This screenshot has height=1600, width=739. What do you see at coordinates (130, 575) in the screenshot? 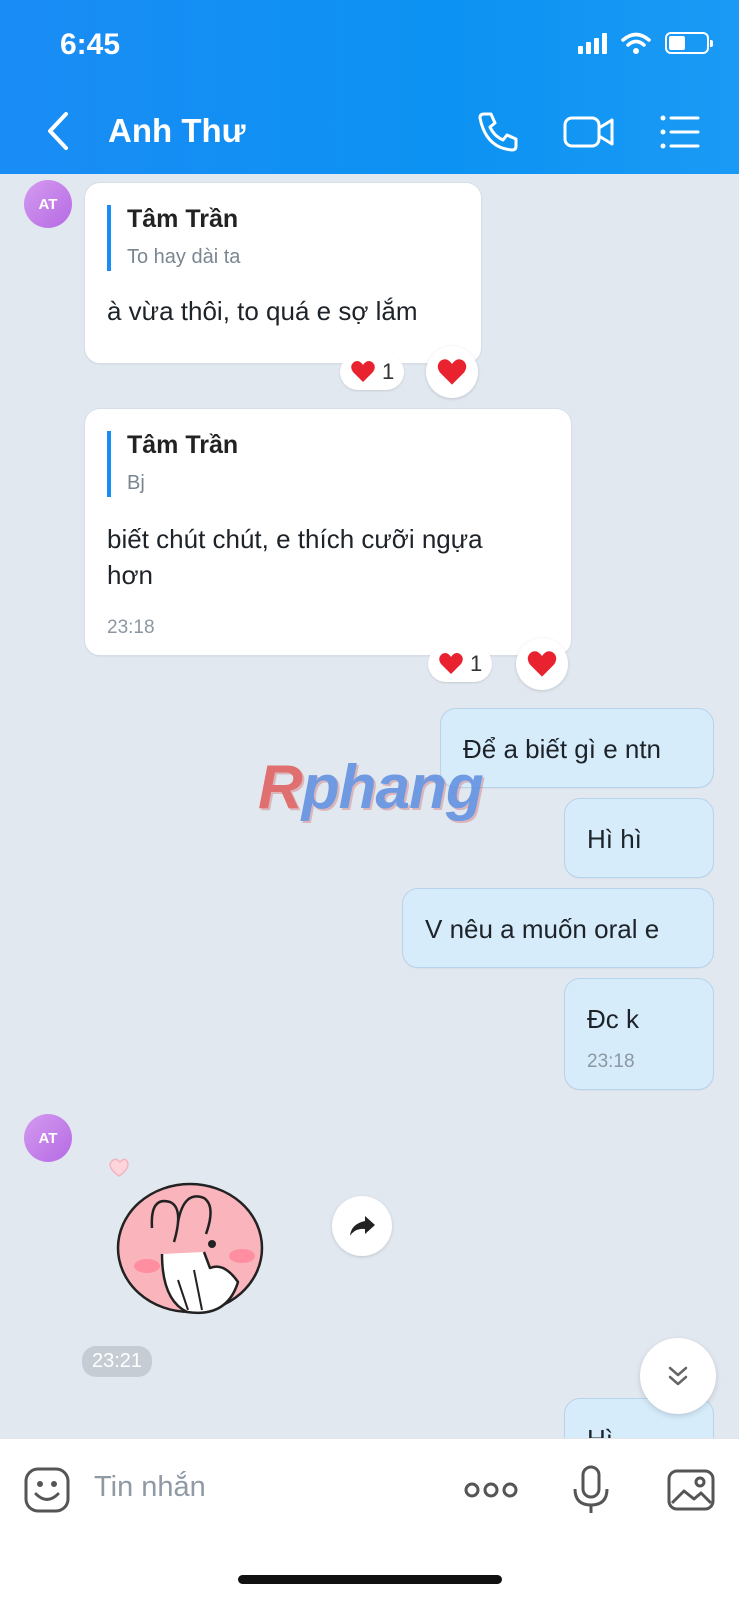
I see `message-text-line-2: hơn` at bounding box center [130, 575].